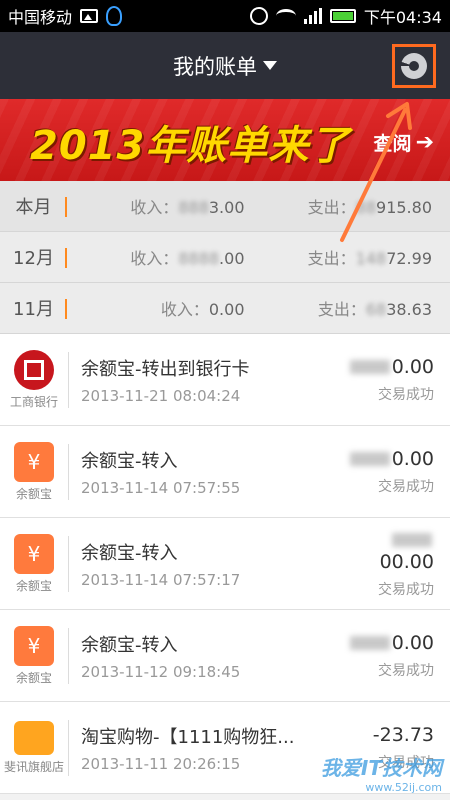  I want to click on bill-title-dropdown: 我的账单, so click(225, 66).